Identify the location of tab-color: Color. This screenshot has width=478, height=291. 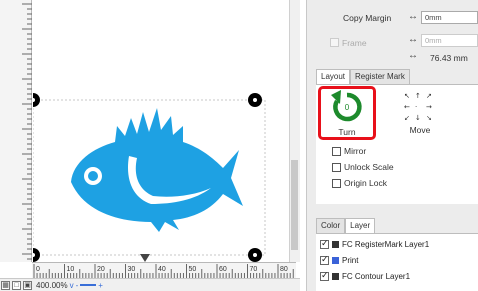
(331, 225).